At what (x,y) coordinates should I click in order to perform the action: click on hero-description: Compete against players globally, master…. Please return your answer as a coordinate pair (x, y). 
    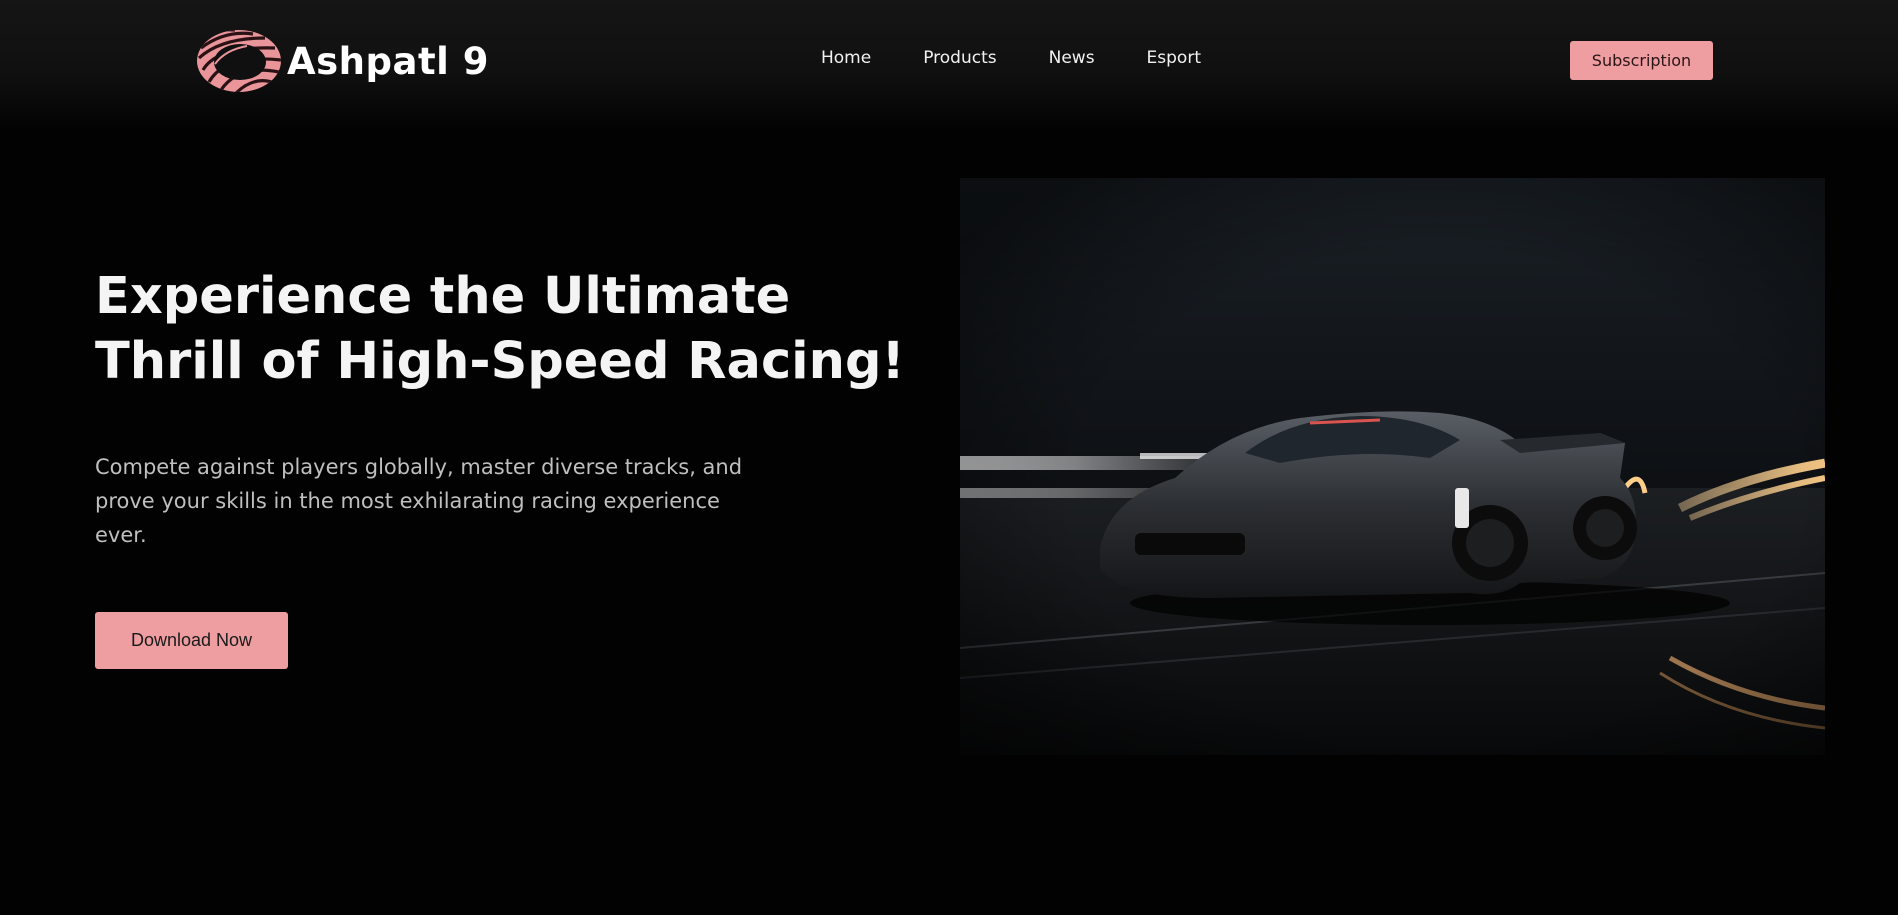
    Looking at the image, I should click on (419, 501).